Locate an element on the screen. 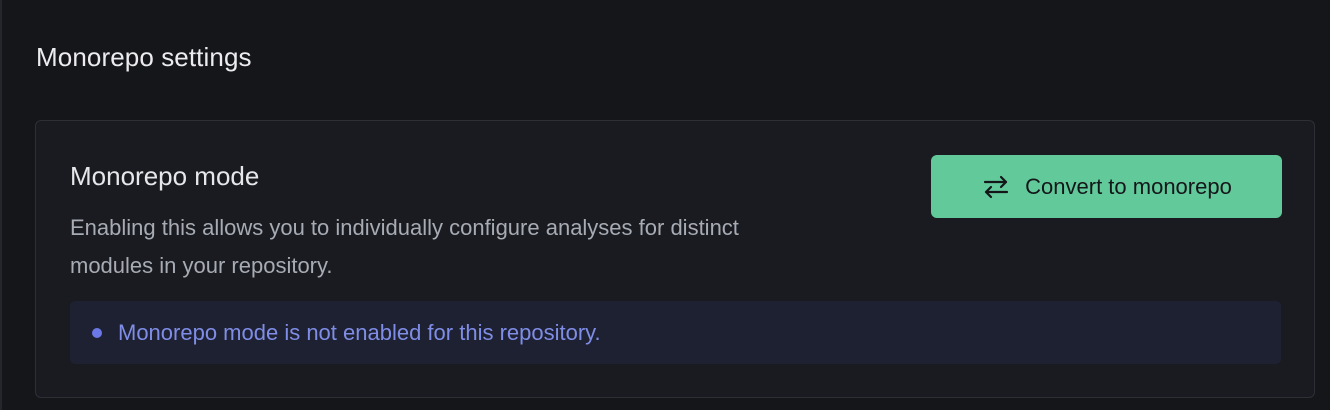  section-title: Monorepo settings is located at coordinates (144, 57).